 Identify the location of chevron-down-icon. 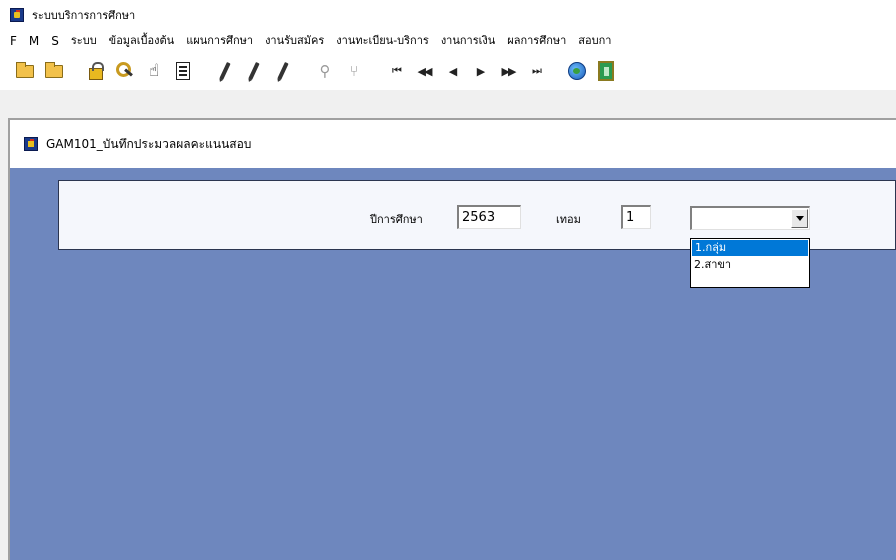
(799, 218).